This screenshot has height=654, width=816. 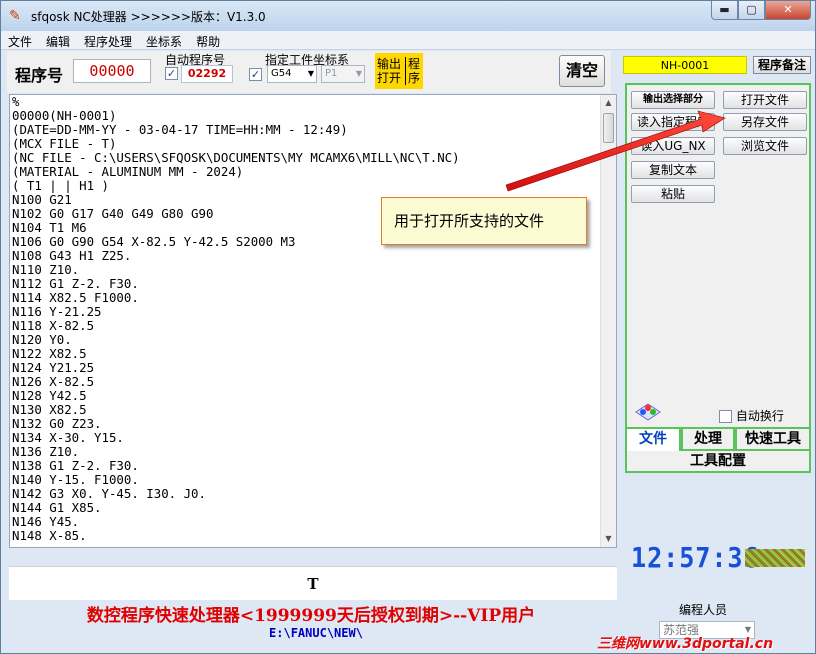 I want to click on code-line: N146 Y45., so click(x=307, y=522).